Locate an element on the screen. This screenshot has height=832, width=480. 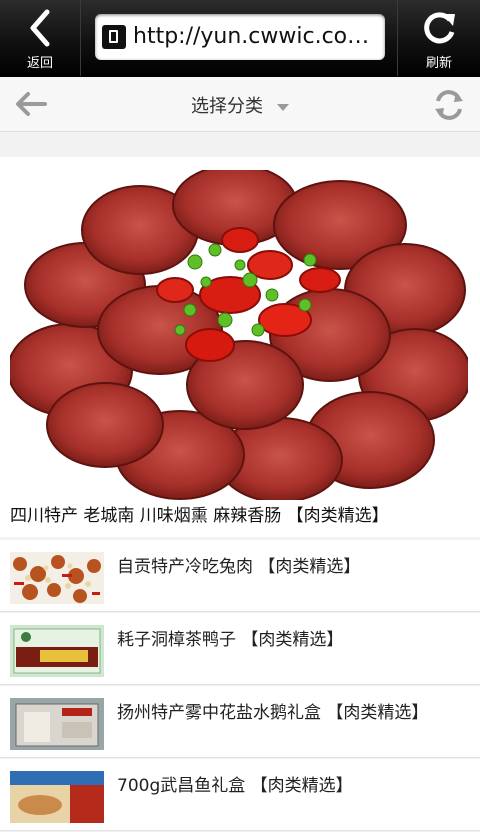
list-item: 700g武昌鱼礼盒 【肉类精选】 is located at coordinates (240, 795).